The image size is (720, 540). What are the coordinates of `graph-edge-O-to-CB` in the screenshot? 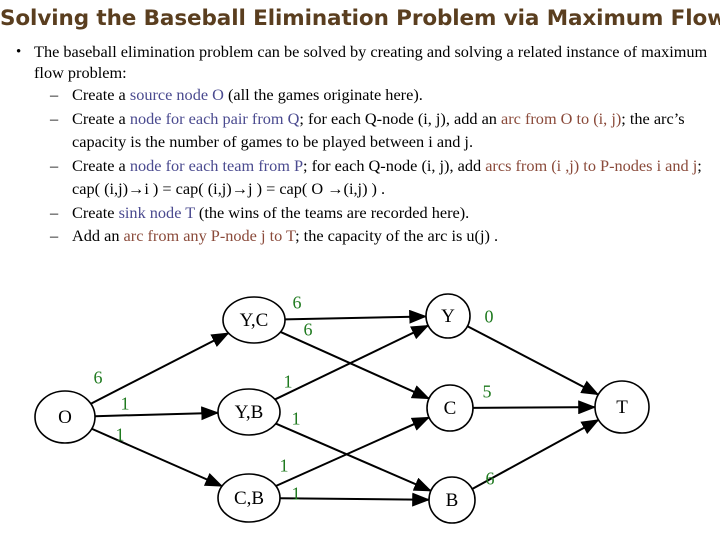 It's located at (157, 457).